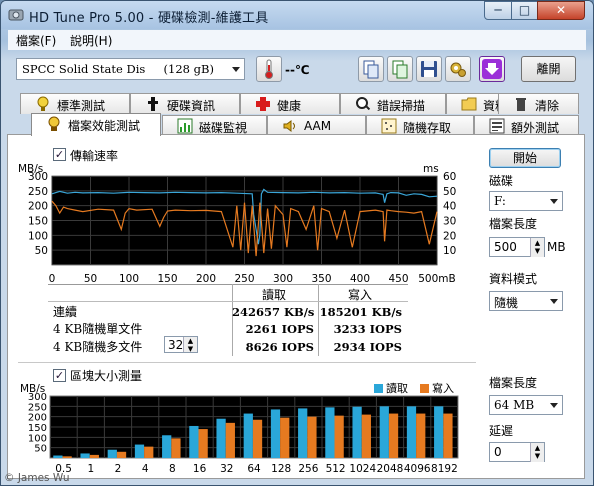 The height and width of the screenshot is (486, 594). Describe the element at coordinates (449, 192) in the screenshot. I see `y2-tick-label: 50` at that location.